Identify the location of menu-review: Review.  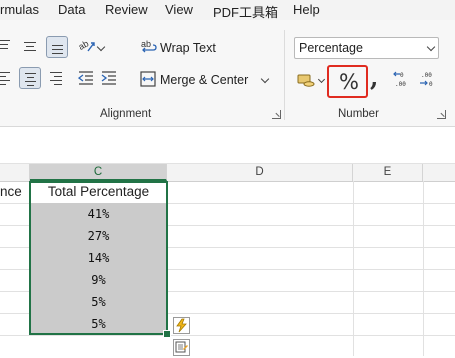
(126, 9).